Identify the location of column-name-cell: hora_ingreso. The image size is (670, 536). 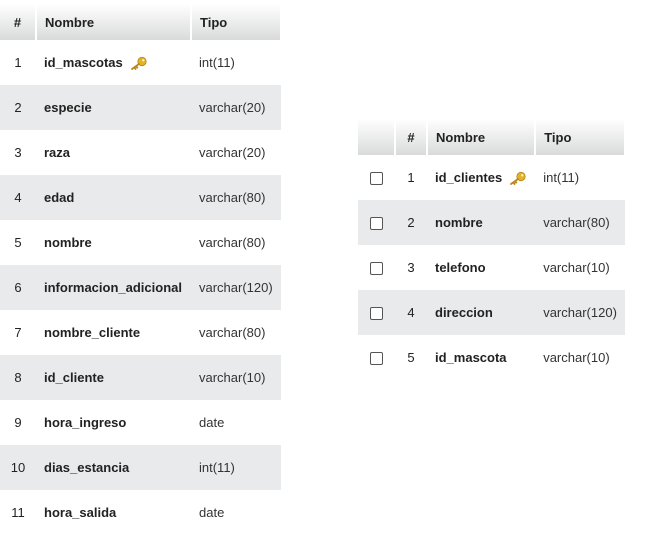
(113, 422).